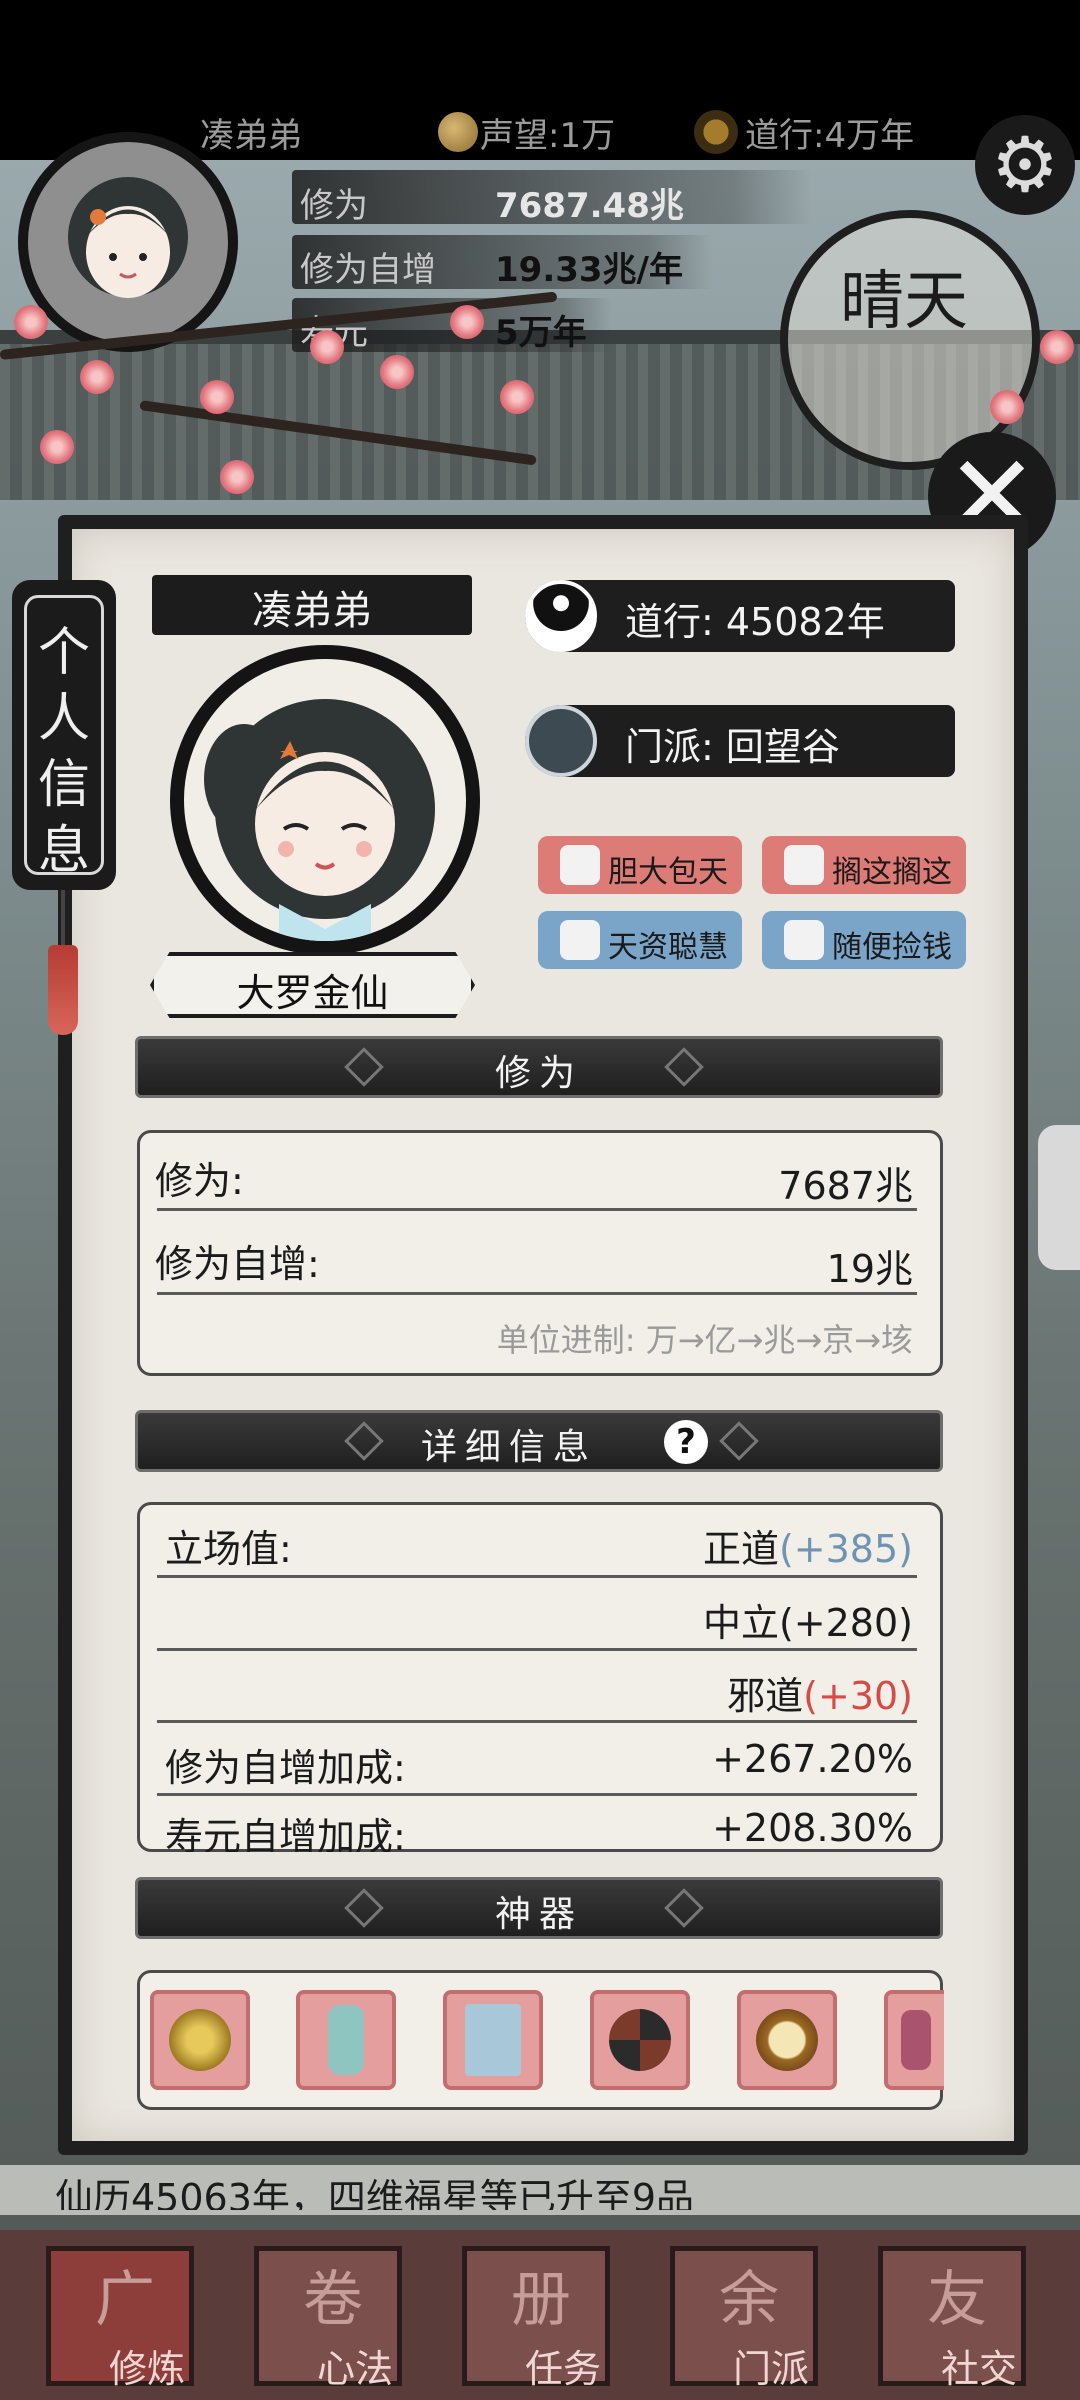  What do you see at coordinates (957, 2300) in the screenshot?
I see `social-icon: 友` at bounding box center [957, 2300].